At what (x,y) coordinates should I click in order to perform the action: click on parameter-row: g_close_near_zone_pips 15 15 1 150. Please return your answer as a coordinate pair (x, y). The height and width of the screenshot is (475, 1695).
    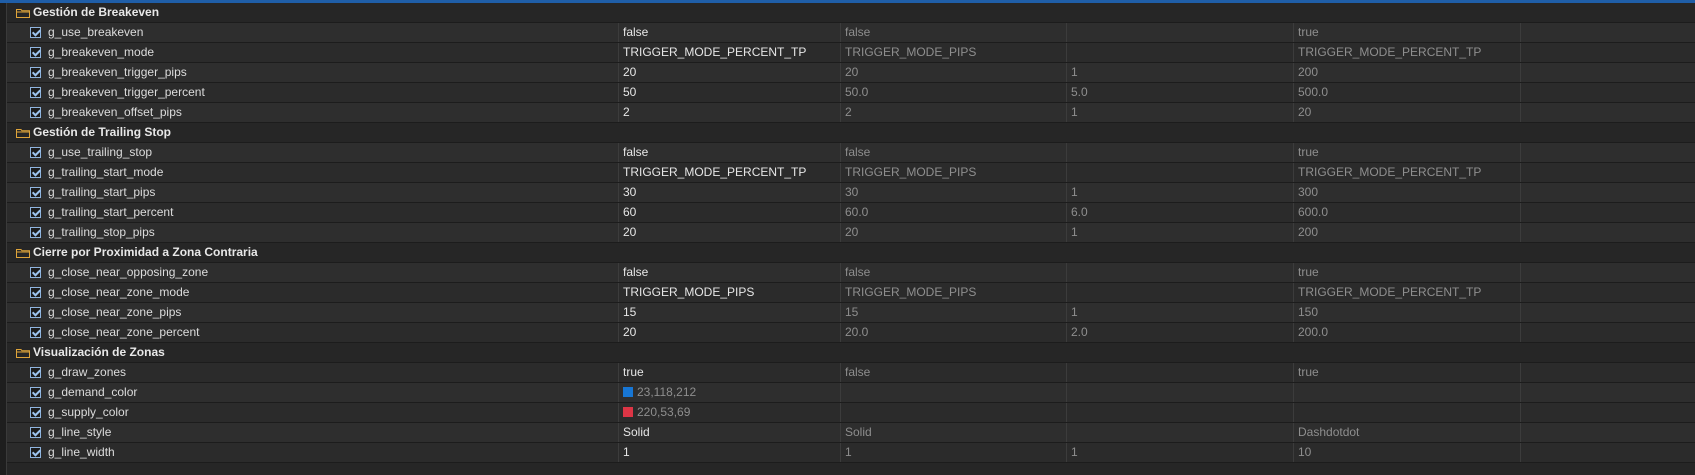
    Looking at the image, I should click on (851, 313).